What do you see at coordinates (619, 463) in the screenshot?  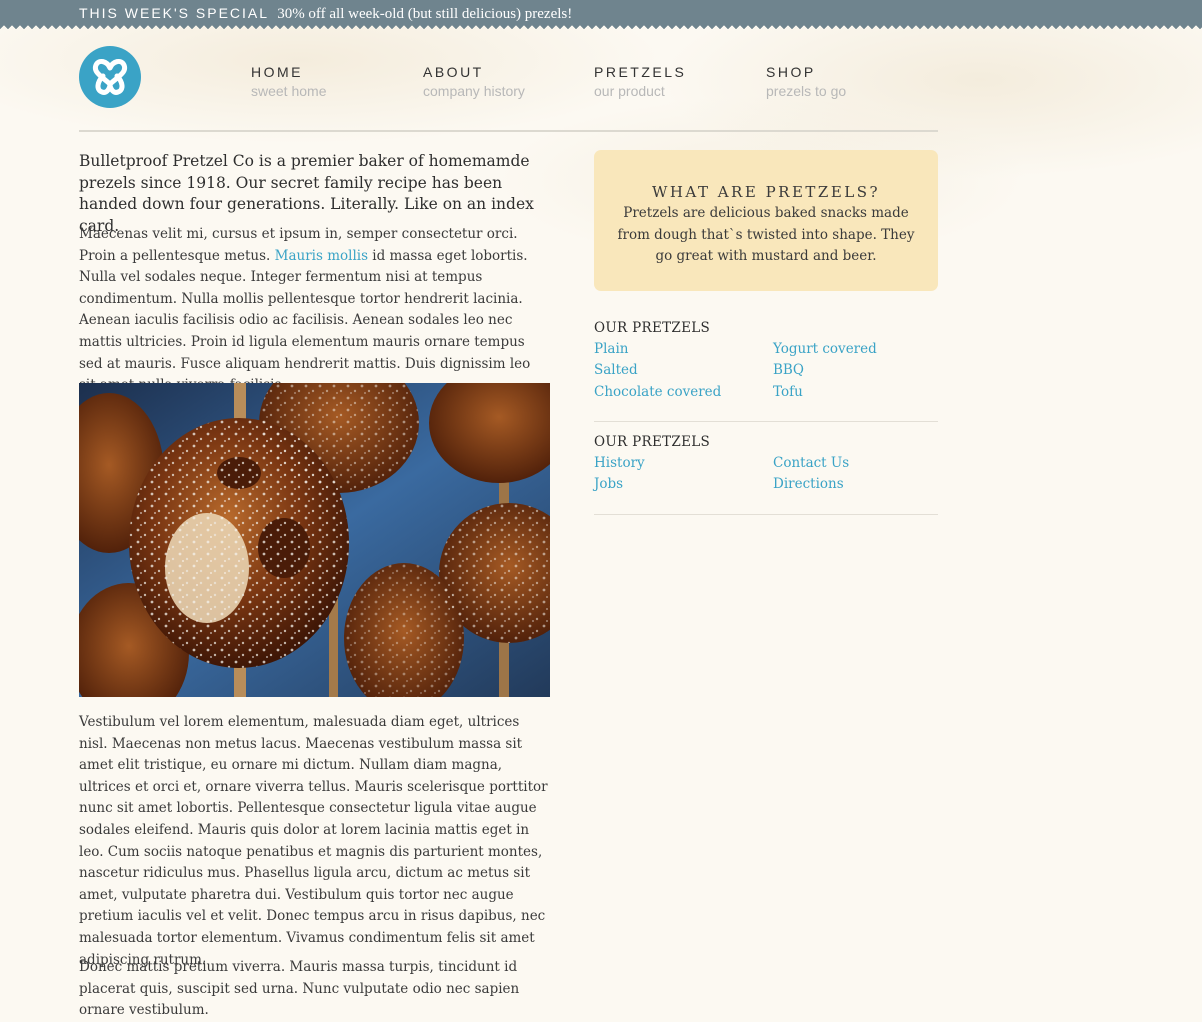 I see `link-history: History` at bounding box center [619, 463].